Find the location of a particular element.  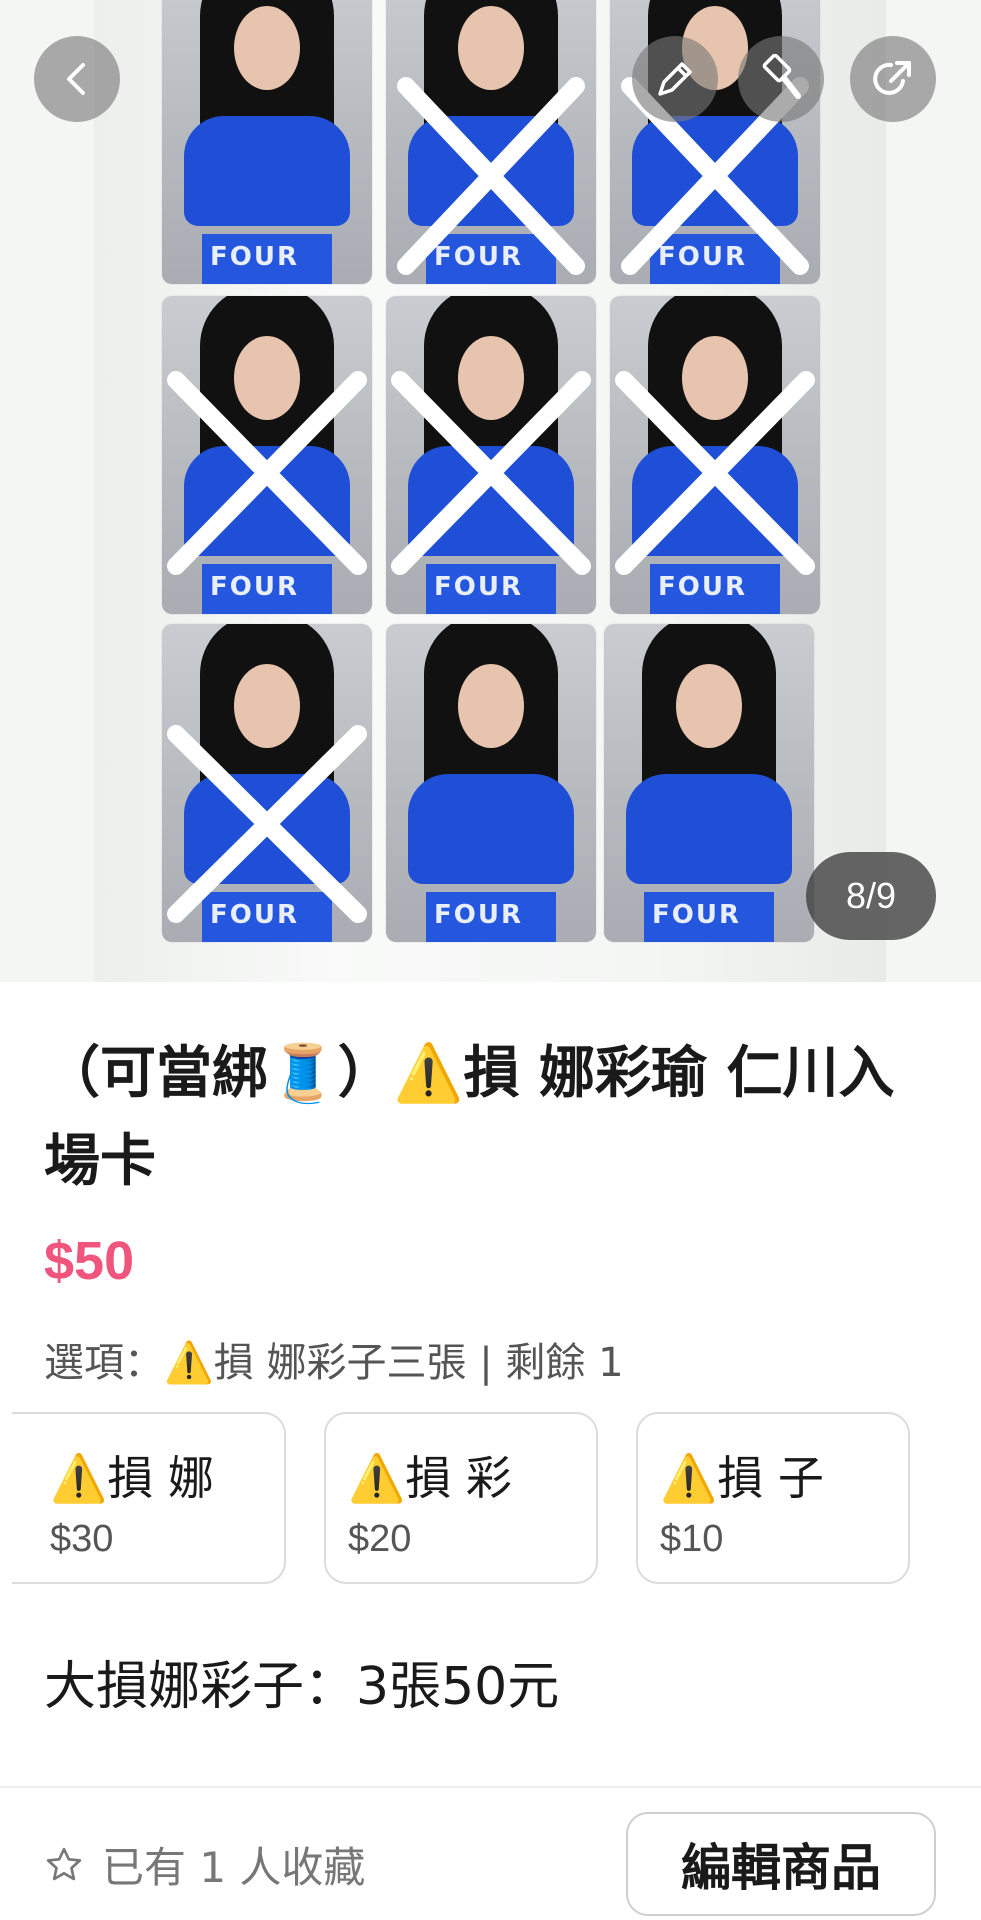

image-counter-badge: 8/9 is located at coordinates (871, 896).